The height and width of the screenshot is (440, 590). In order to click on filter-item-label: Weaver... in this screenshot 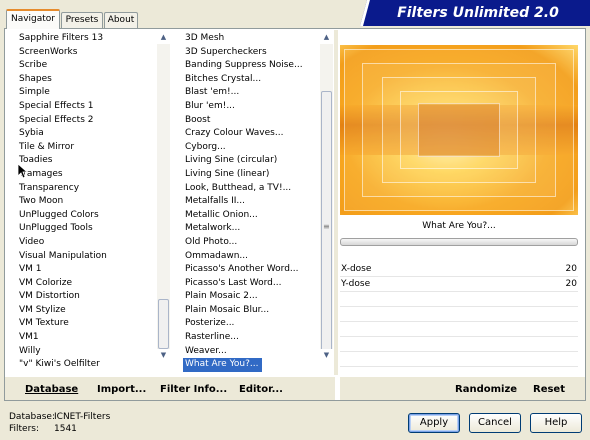, I will do `click(206, 350)`.